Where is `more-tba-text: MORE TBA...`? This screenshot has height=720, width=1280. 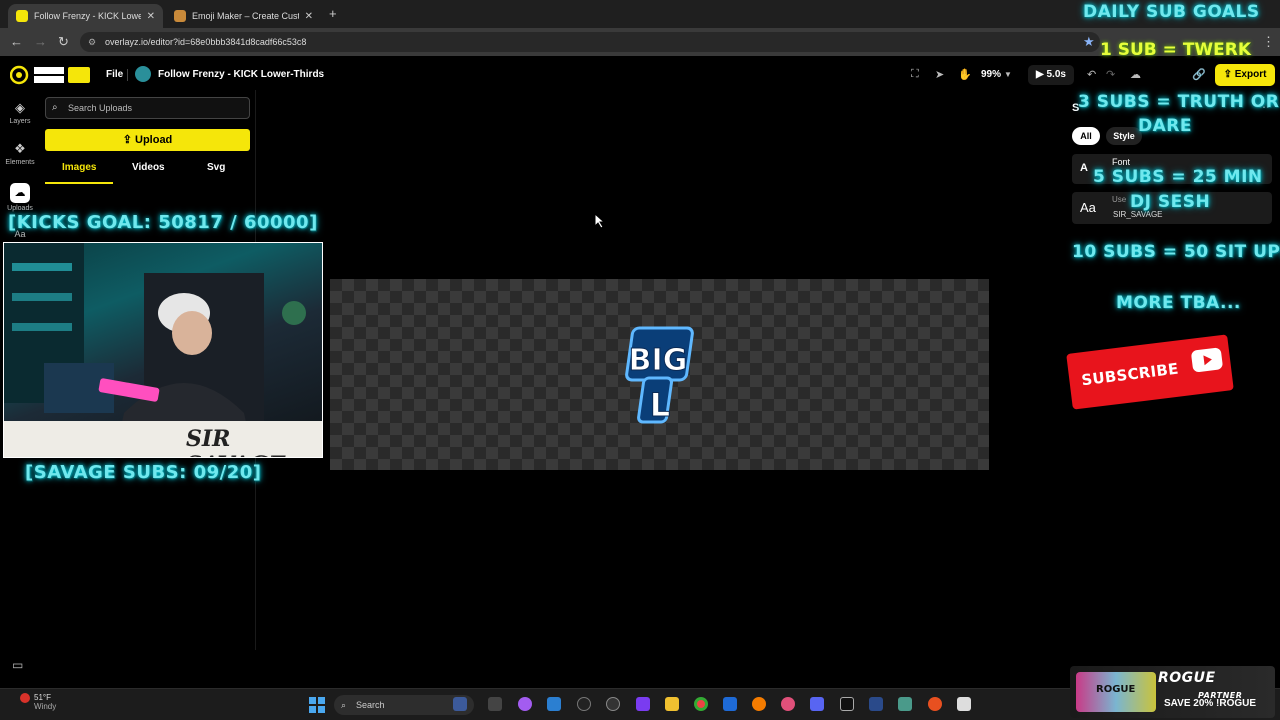
more-tba-text: MORE TBA... is located at coordinates (1178, 303).